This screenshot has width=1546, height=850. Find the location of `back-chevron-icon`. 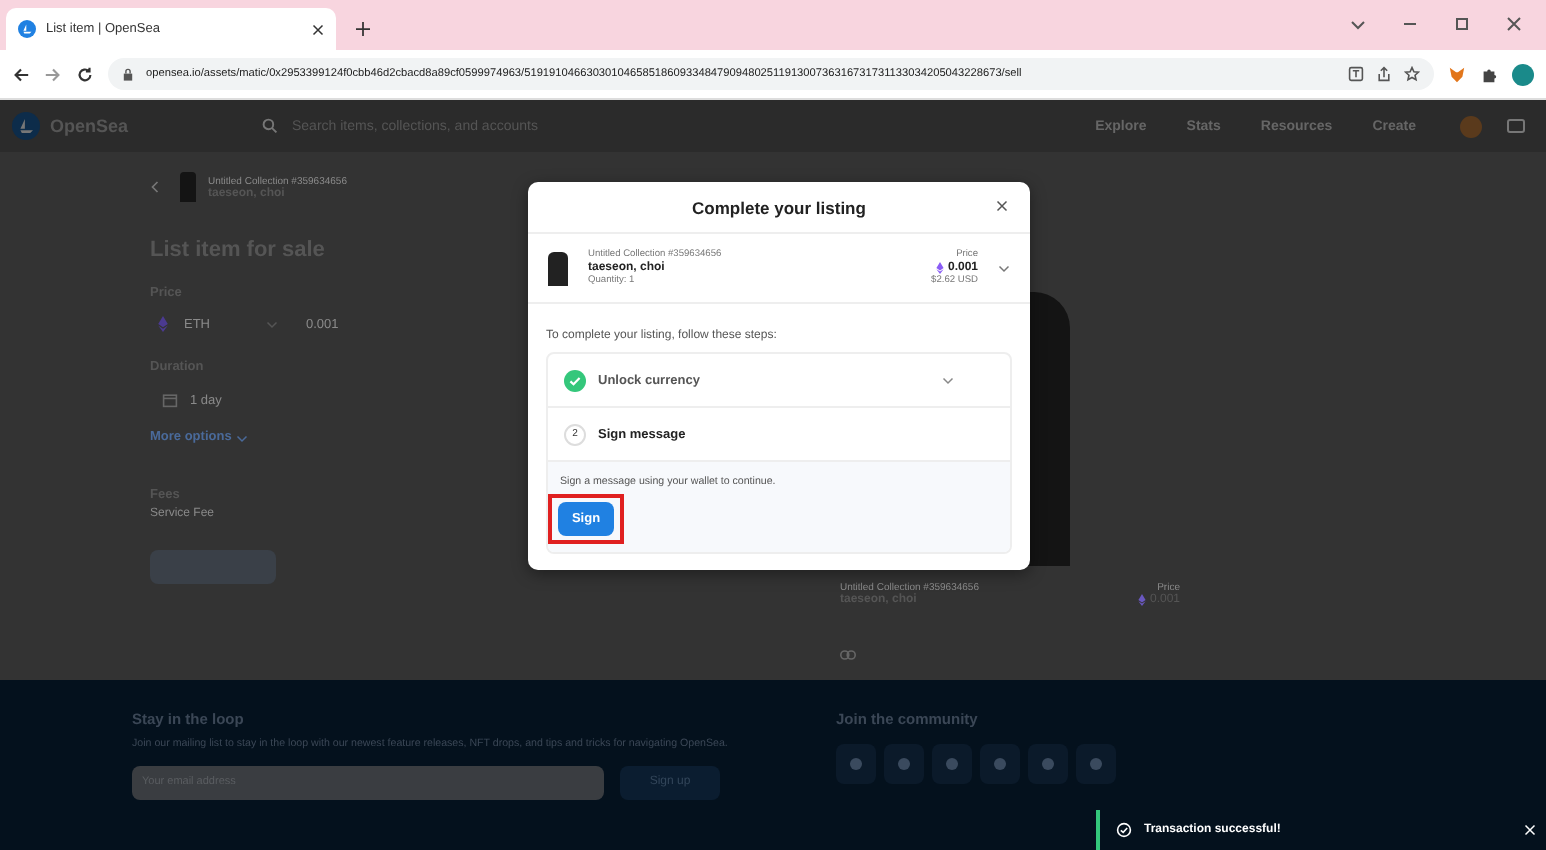

back-chevron-icon is located at coordinates (155, 187).